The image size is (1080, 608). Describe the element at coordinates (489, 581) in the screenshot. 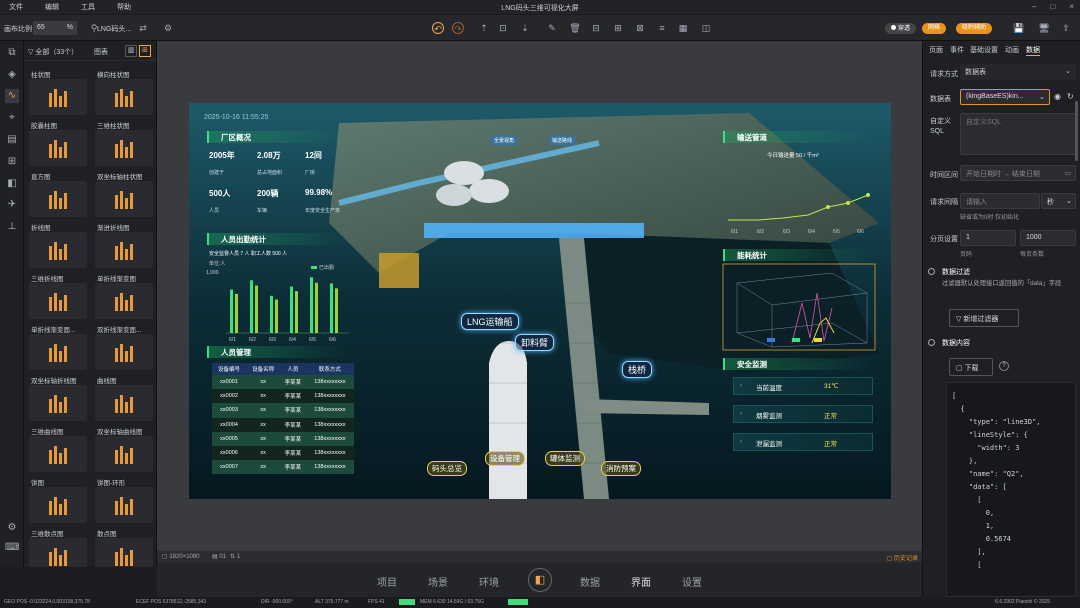

I see `nav-environment: 环境` at that location.